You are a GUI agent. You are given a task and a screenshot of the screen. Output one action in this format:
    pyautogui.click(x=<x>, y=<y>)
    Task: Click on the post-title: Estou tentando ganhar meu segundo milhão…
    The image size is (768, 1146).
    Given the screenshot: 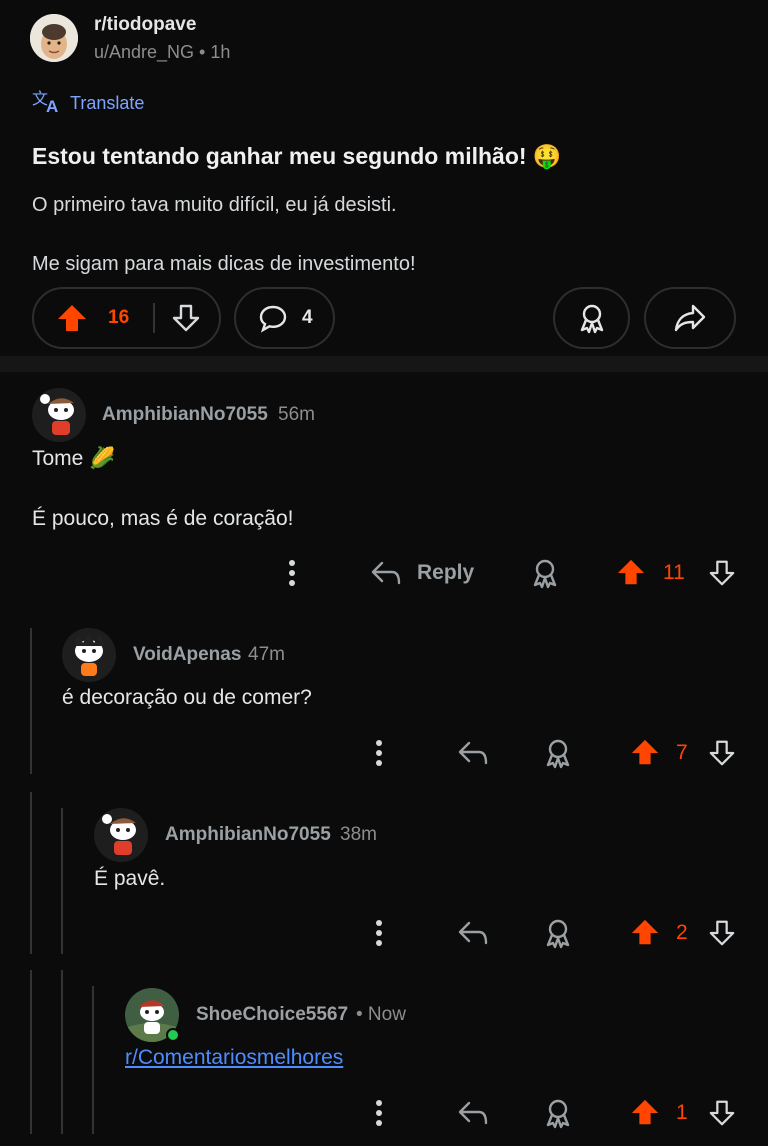 What is the action you would take?
    pyautogui.click(x=297, y=156)
    